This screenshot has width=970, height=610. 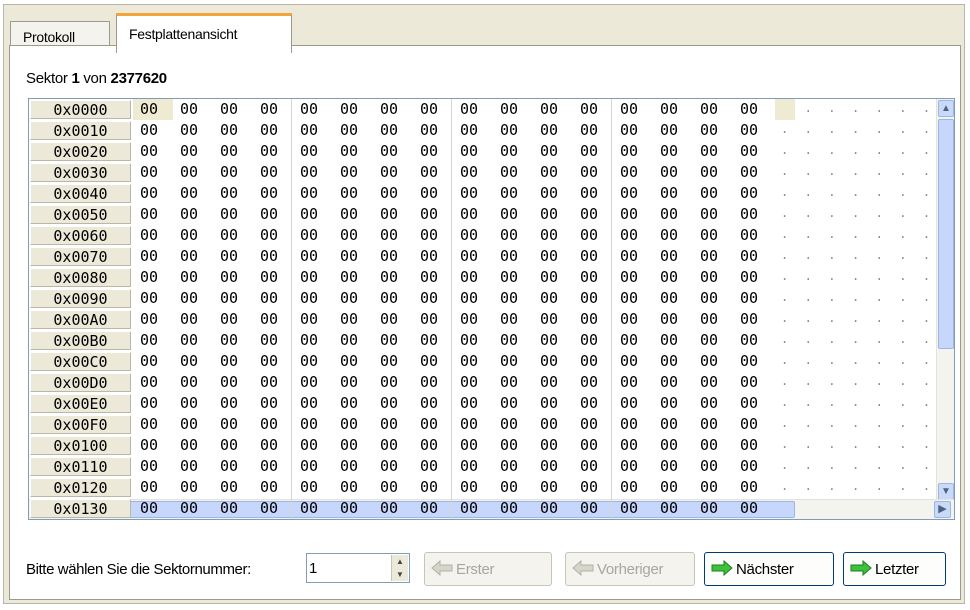 What do you see at coordinates (349, 568) in the screenshot?
I see `sector-number-input` at bounding box center [349, 568].